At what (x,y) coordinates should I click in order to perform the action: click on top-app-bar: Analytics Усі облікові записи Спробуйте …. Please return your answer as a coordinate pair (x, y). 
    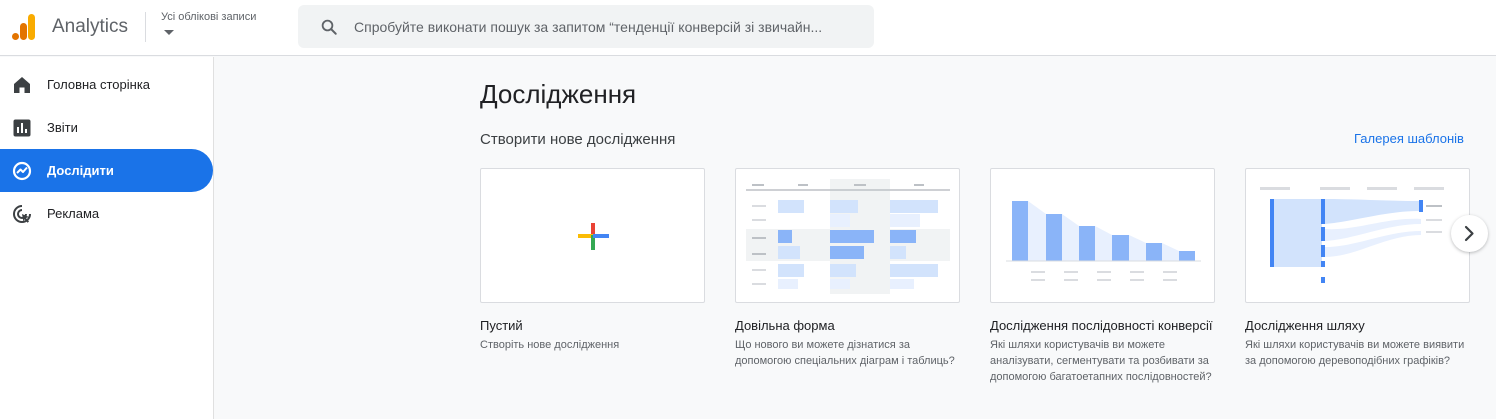
    Looking at the image, I should click on (748, 28).